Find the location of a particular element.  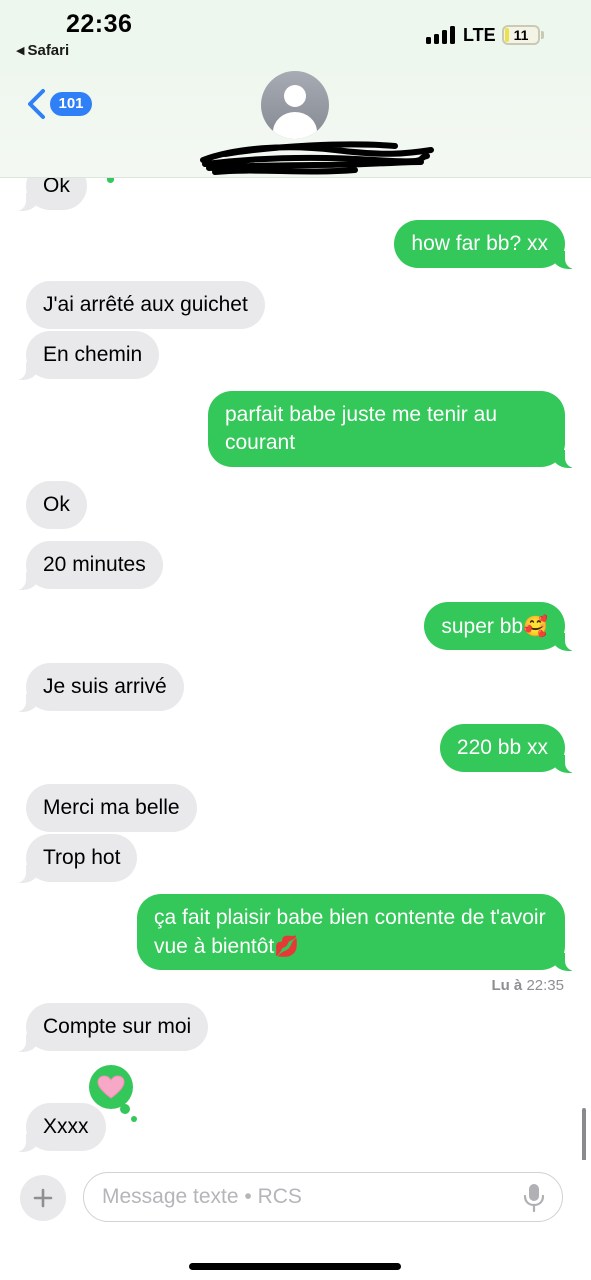

message-received: Trop hot is located at coordinates (69, 858).